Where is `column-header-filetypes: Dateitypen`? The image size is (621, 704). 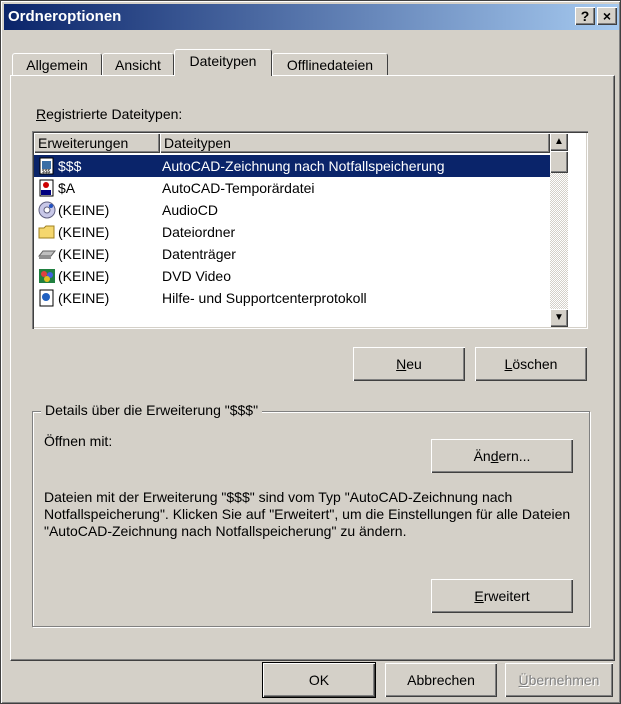 column-header-filetypes: Dateitypen is located at coordinates (355, 143).